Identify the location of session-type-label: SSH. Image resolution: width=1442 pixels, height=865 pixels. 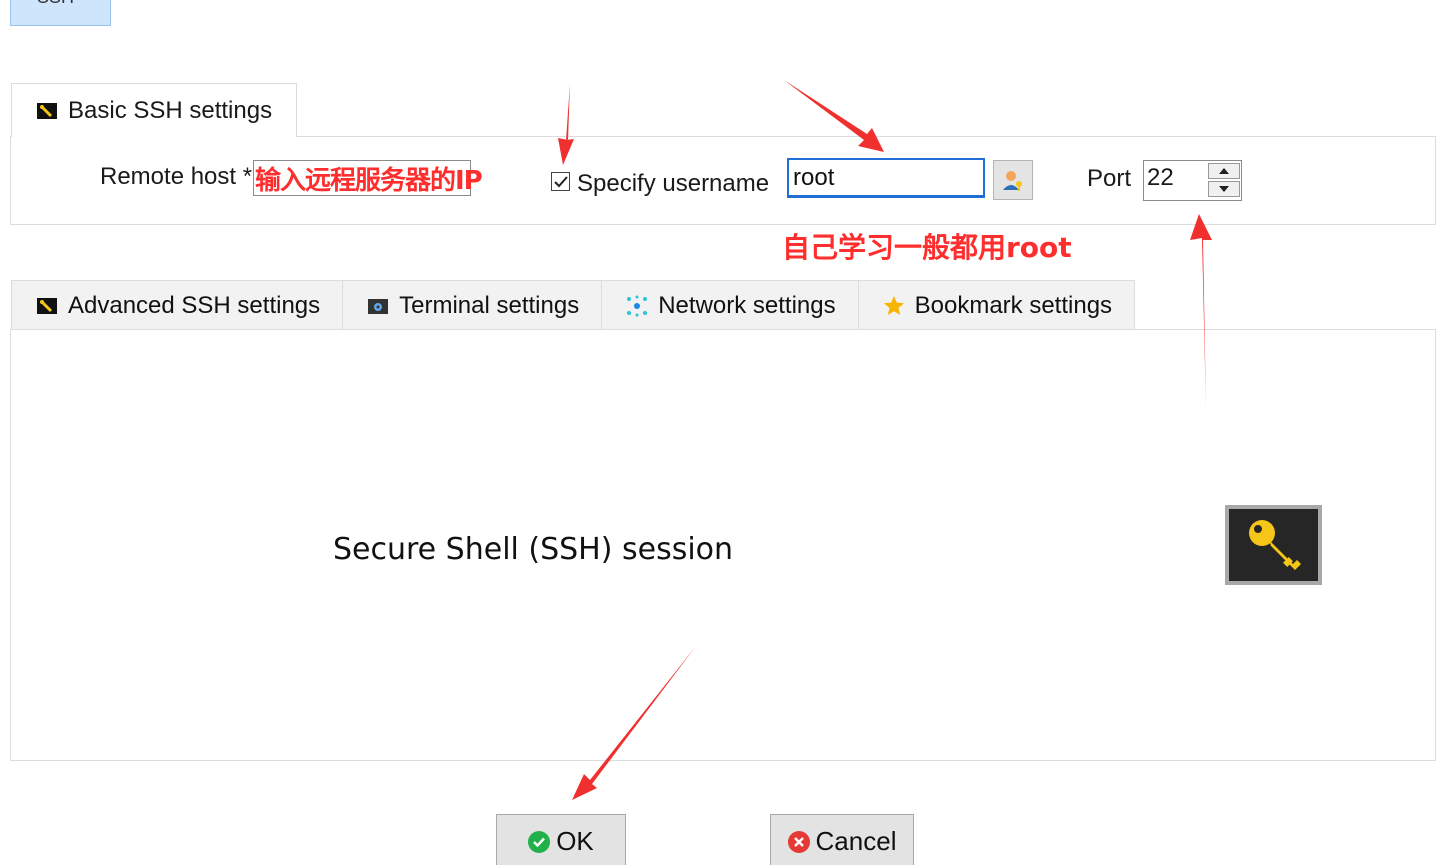
(55, 4).